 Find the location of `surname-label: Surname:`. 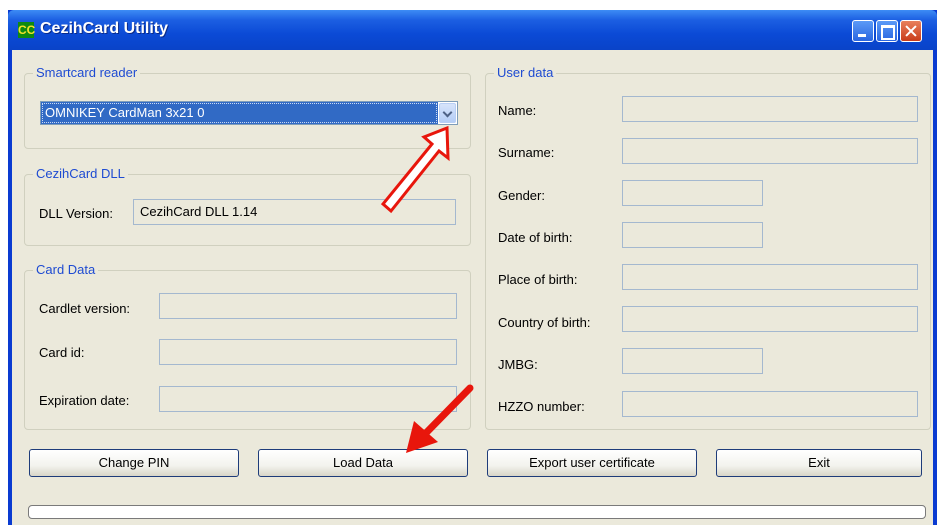

surname-label: Surname: is located at coordinates (526, 152).